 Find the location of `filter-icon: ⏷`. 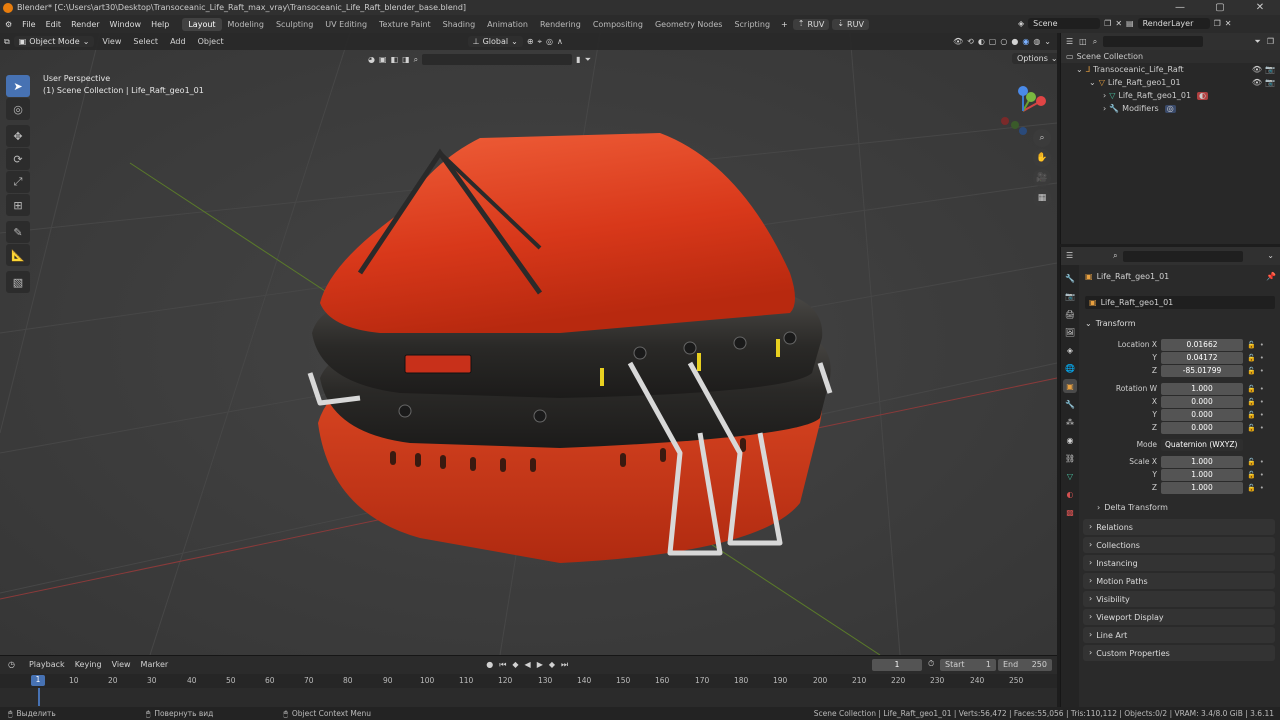

filter-icon: ⏷ is located at coordinates (1257, 41).